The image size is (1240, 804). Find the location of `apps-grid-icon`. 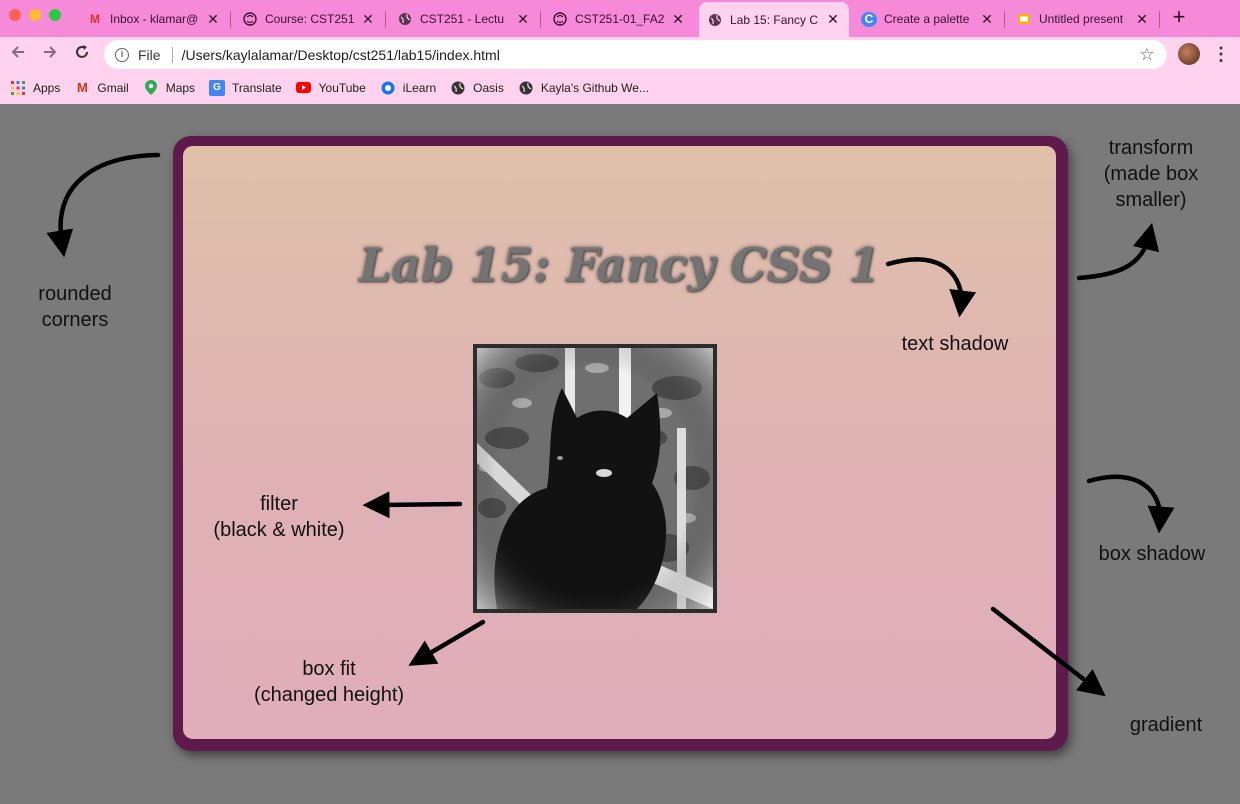

apps-grid-icon is located at coordinates (18, 88).